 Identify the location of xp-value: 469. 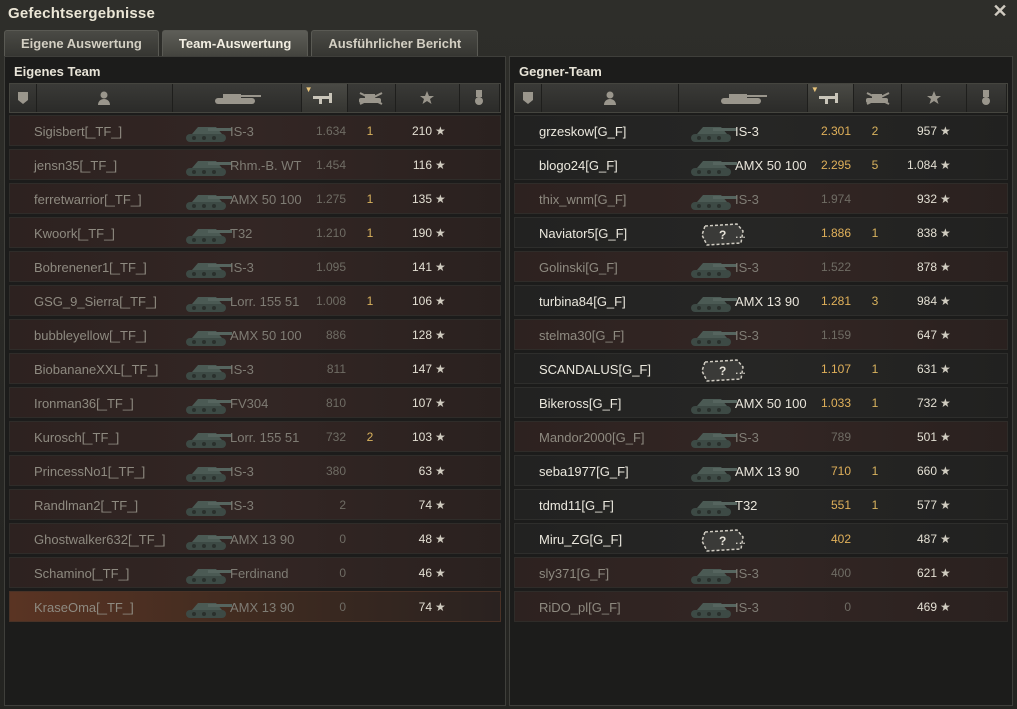
(926, 607).